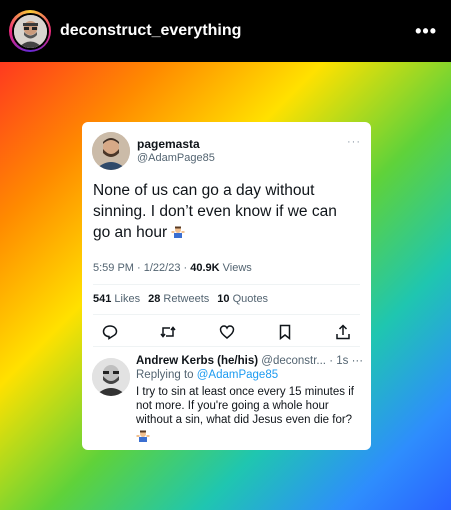 The image size is (451, 510). I want to click on tweet-views-count: 40.9K, so click(205, 268).